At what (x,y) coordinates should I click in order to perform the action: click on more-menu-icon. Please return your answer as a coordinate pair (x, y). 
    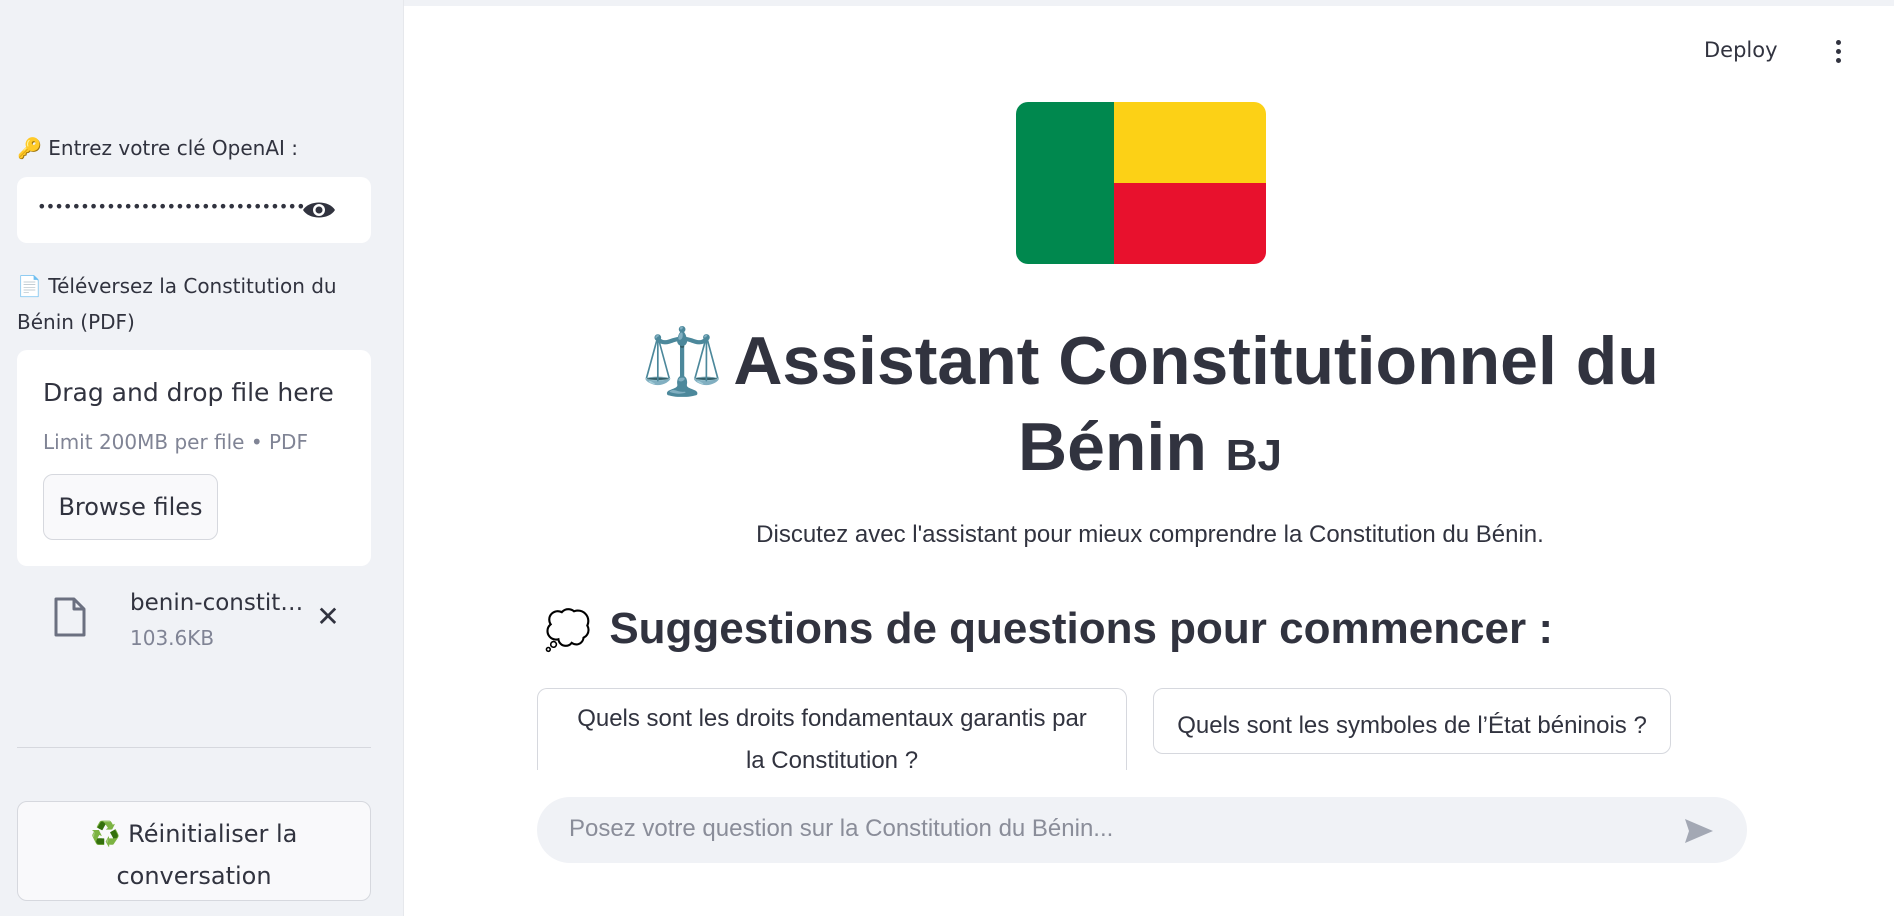
    Looking at the image, I should click on (1838, 54).